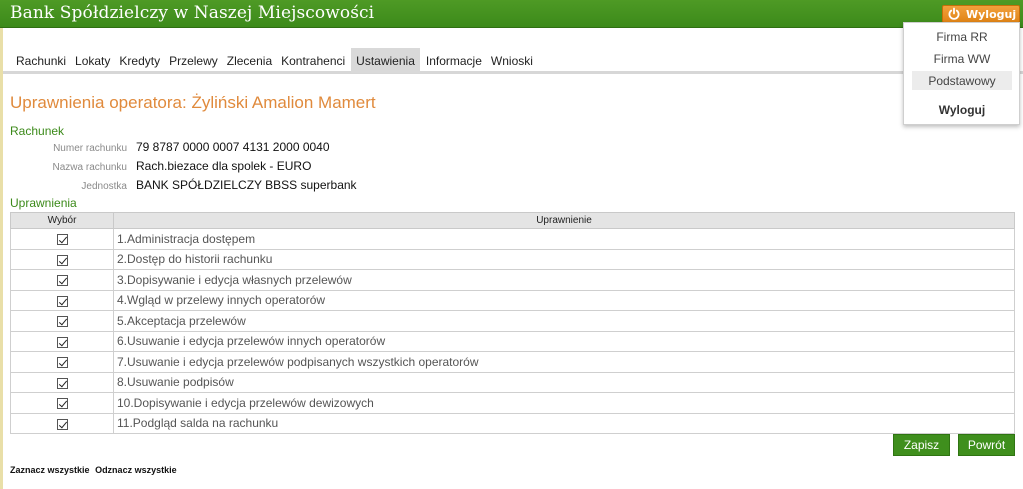 The width and height of the screenshot is (1023, 489). I want to click on table-row: 5.Akceptacja przelewów, so click(512, 321).